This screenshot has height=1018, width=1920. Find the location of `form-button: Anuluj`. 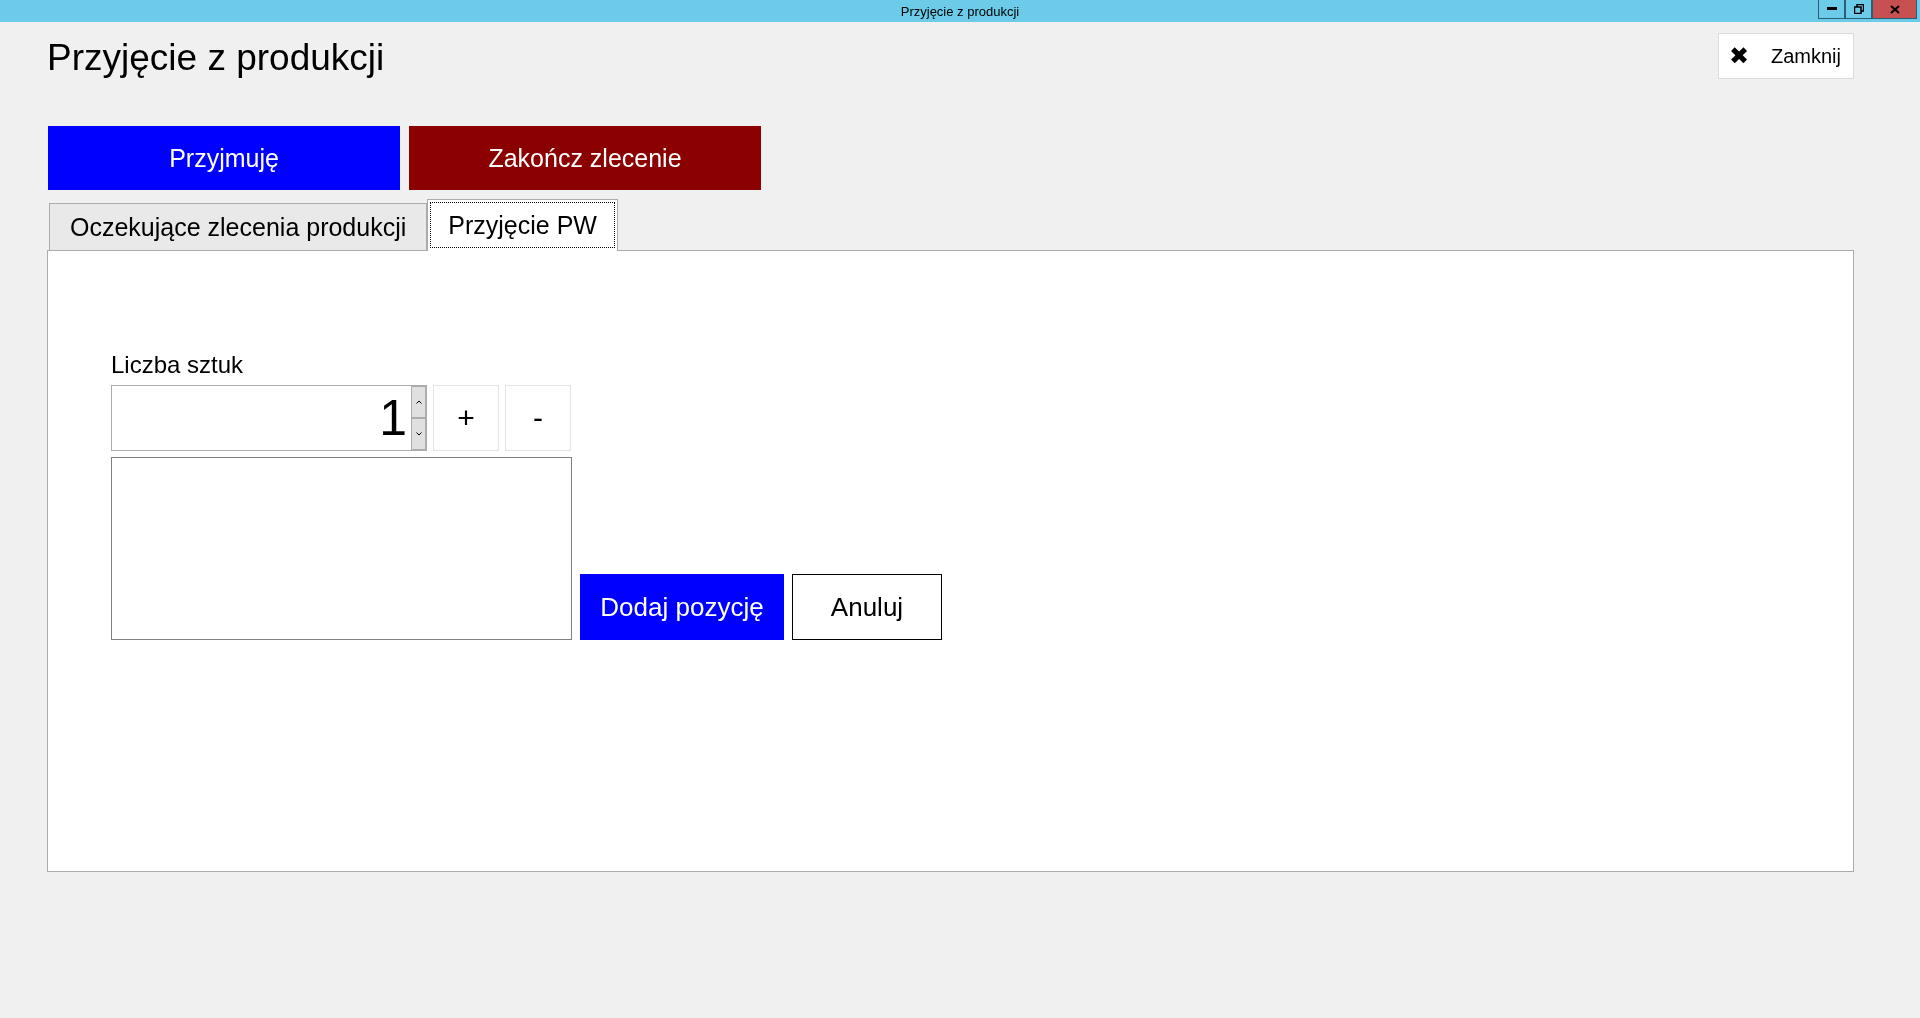

form-button: Anuluj is located at coordinates (867, 607).